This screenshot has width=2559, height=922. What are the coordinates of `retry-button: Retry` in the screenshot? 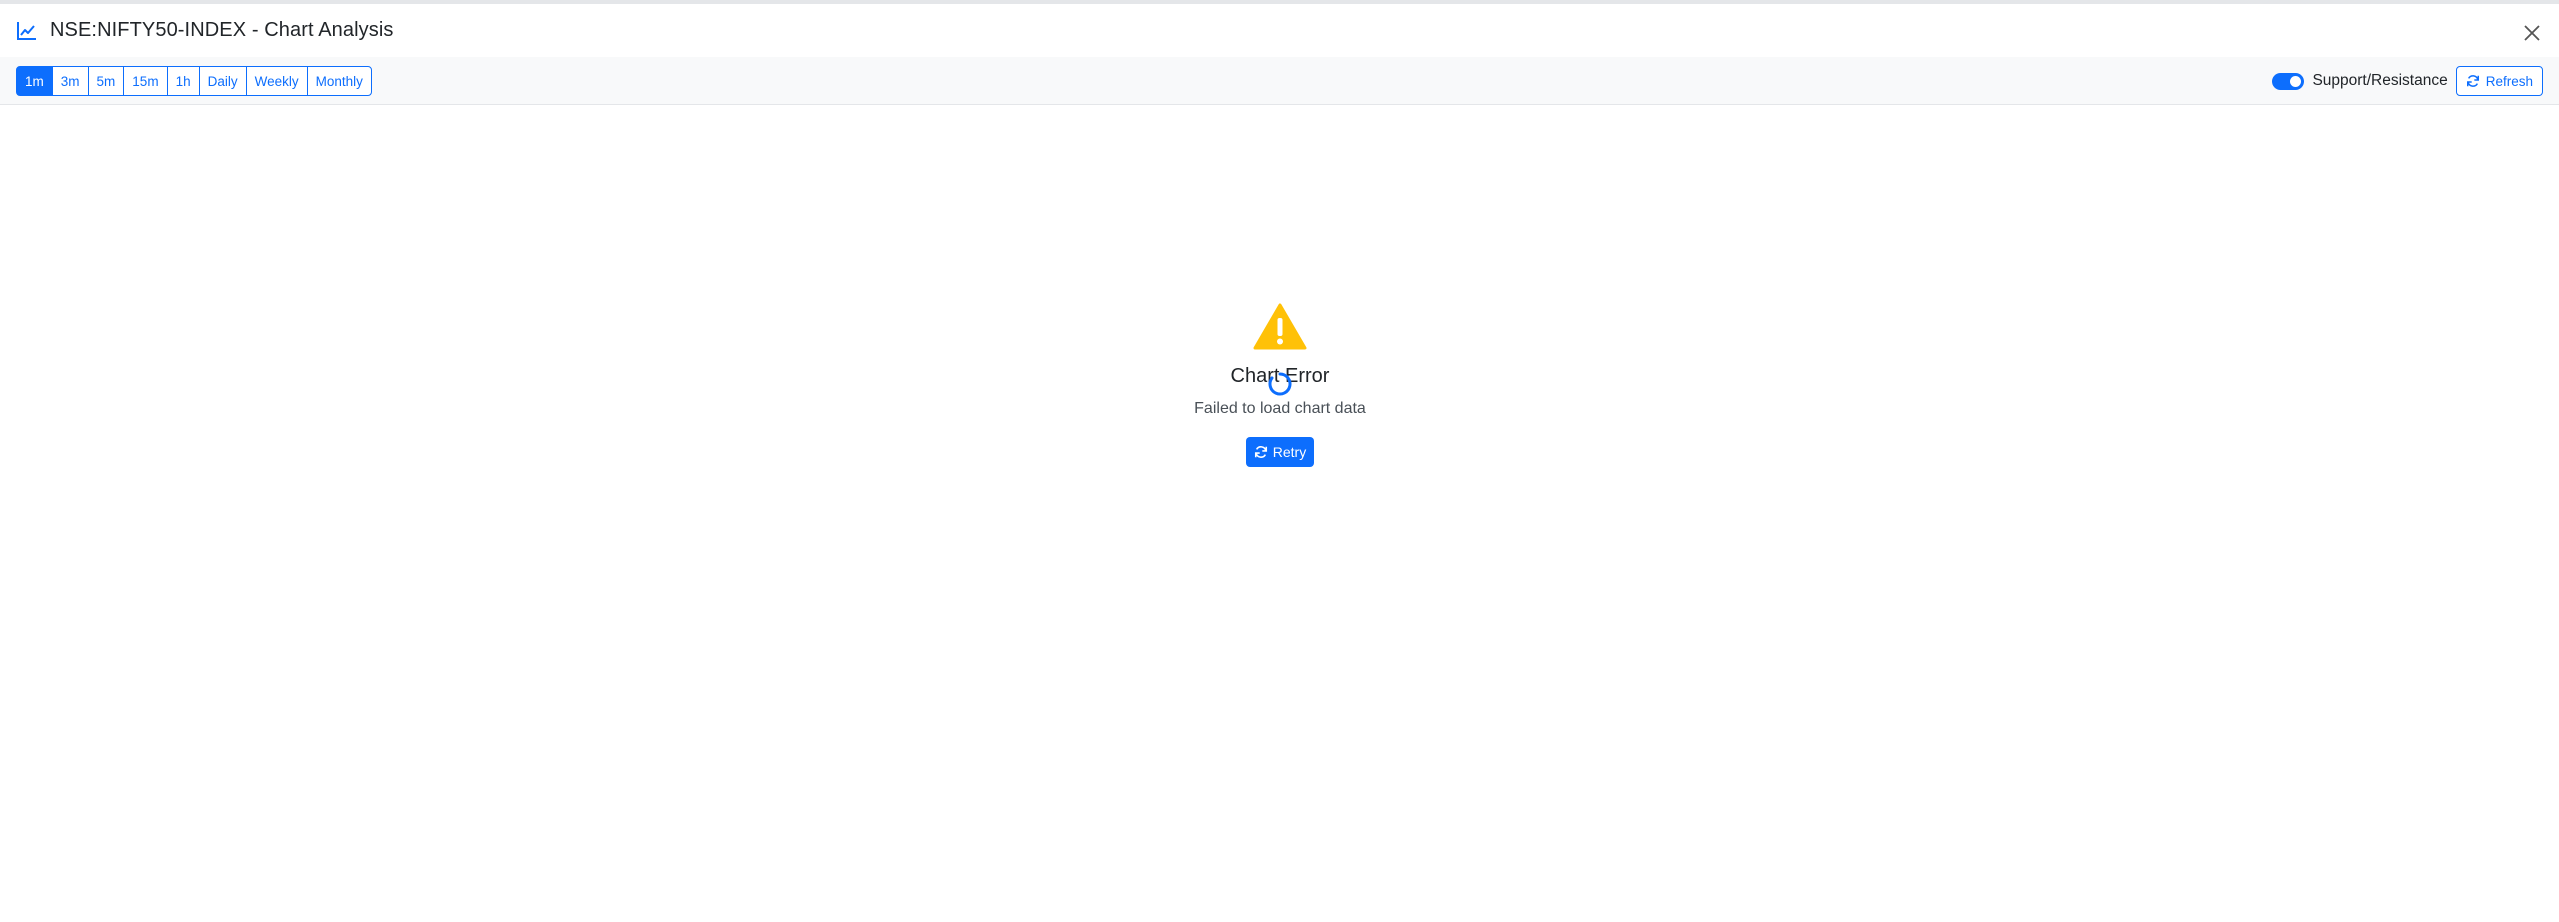 It's located at (1280, 452).